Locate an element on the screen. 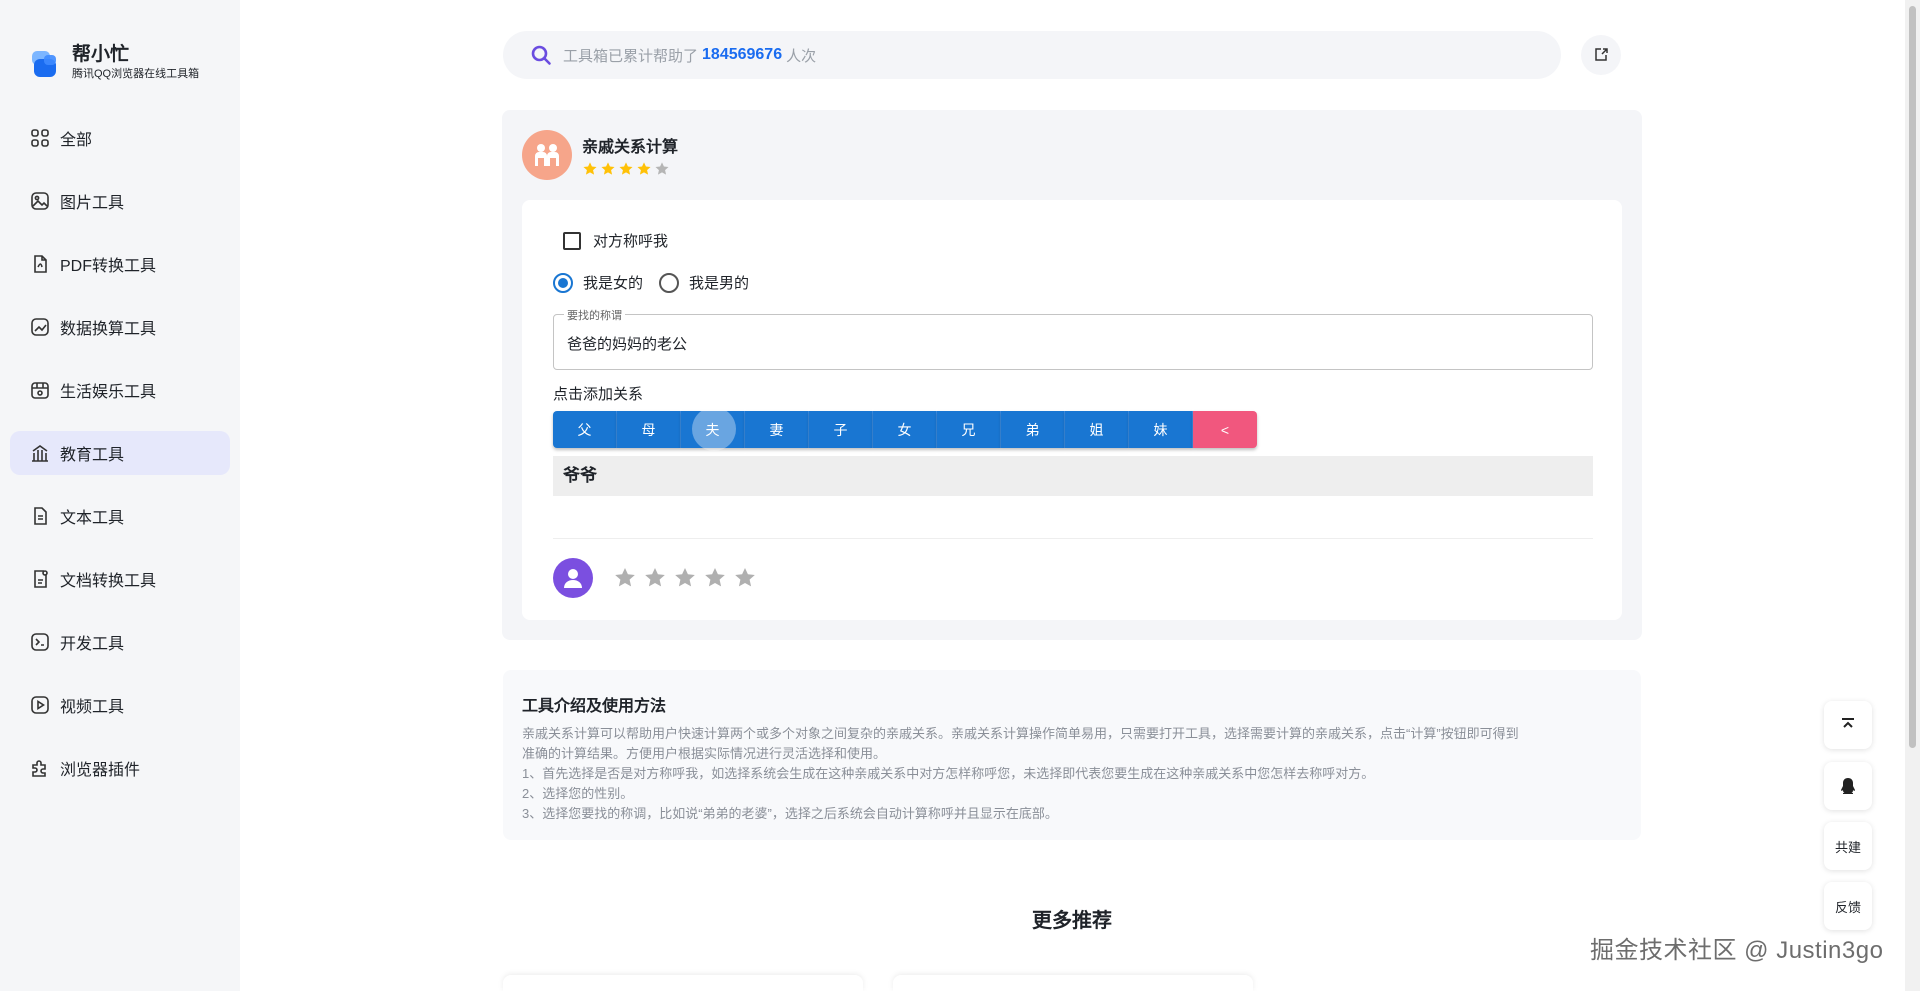 This screenshot has height=991, width=1920. sidebar-item-docs: 文档转换工具 is located at coordinates (120, 579).